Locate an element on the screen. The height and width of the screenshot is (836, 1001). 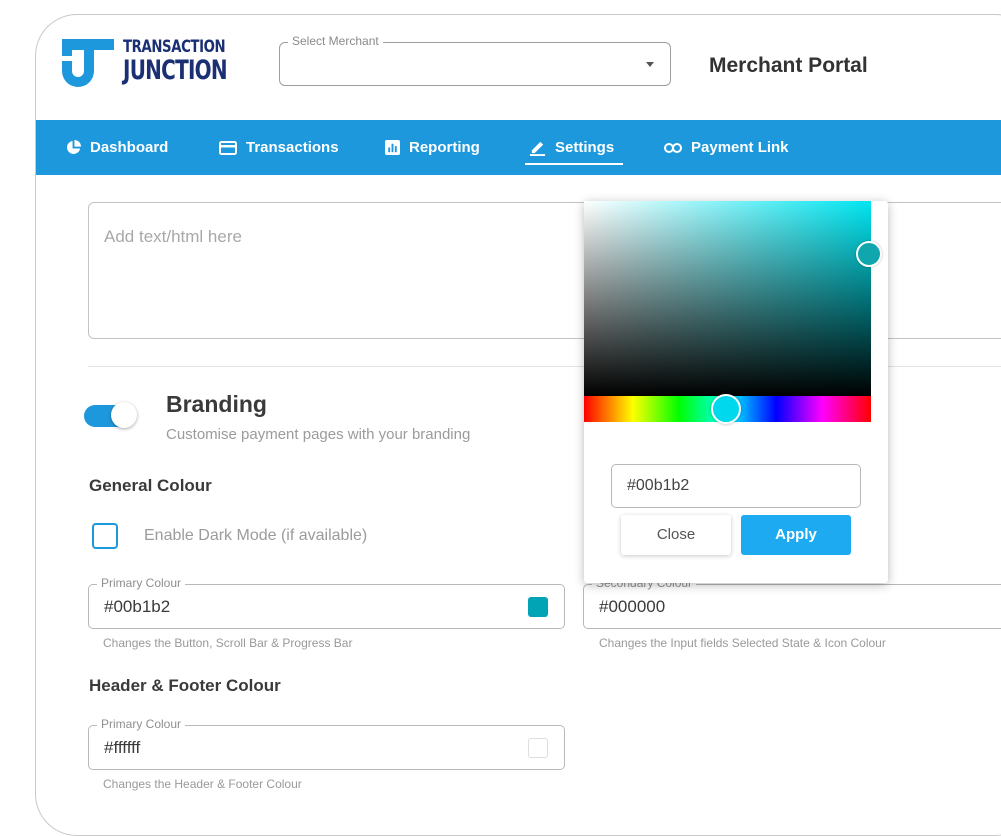
logo-text-line1: TRANSACTION is located at coordinates (174, 47).